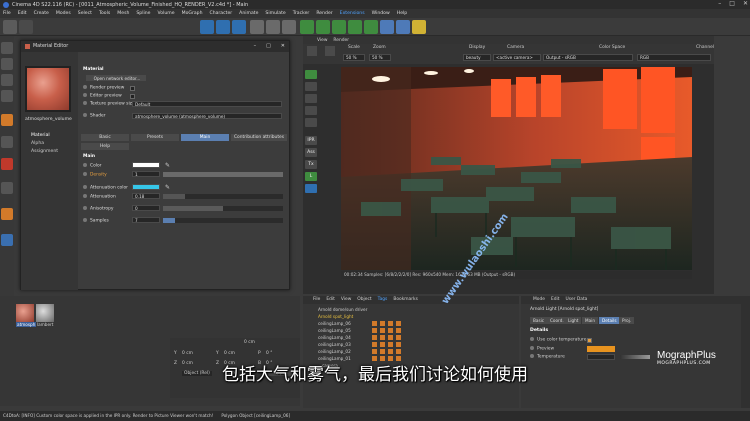 This screenshot has height=421, width=750. What do you see at coordinates (239, 27) in the screenshot?
I see `rotate-tool-icon` at bounding box center [239, 27].